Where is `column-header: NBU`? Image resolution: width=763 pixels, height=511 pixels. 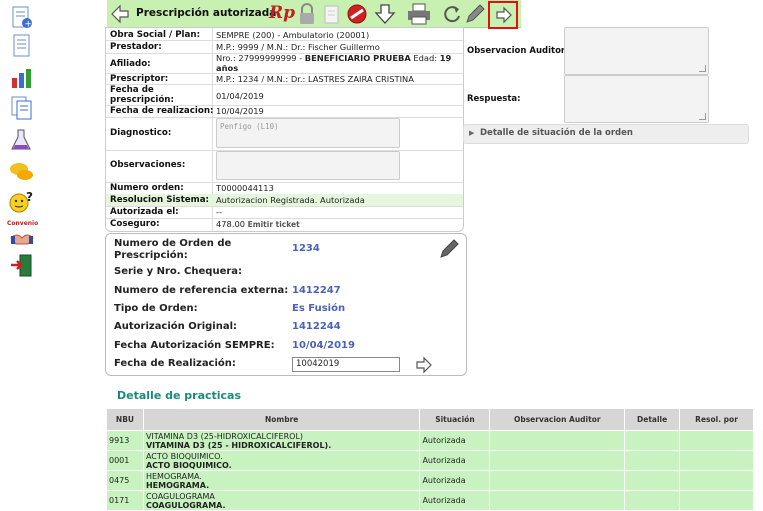 column-header: NBU is located at coordinates (125, 419).